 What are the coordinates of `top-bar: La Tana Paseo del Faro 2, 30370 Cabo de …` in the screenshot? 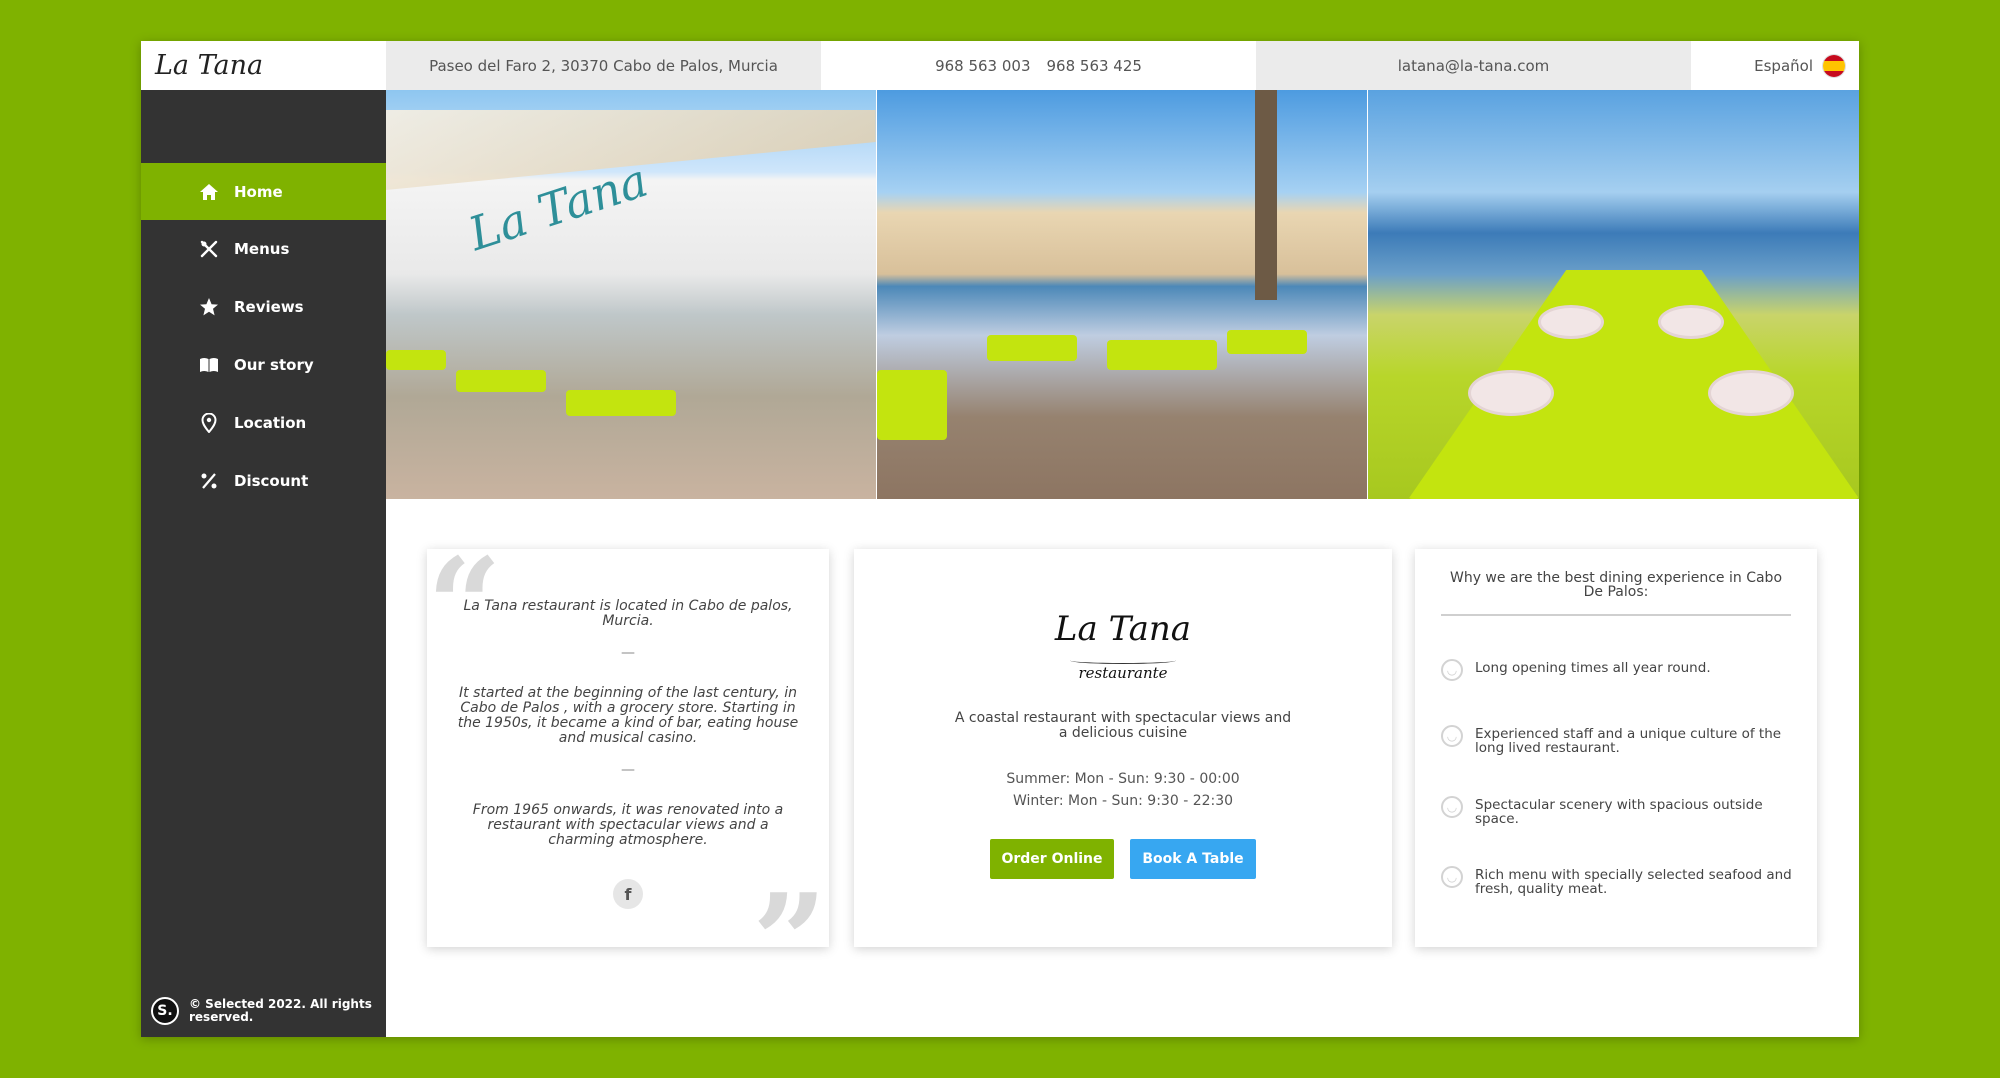 It's located at (1000, 65).